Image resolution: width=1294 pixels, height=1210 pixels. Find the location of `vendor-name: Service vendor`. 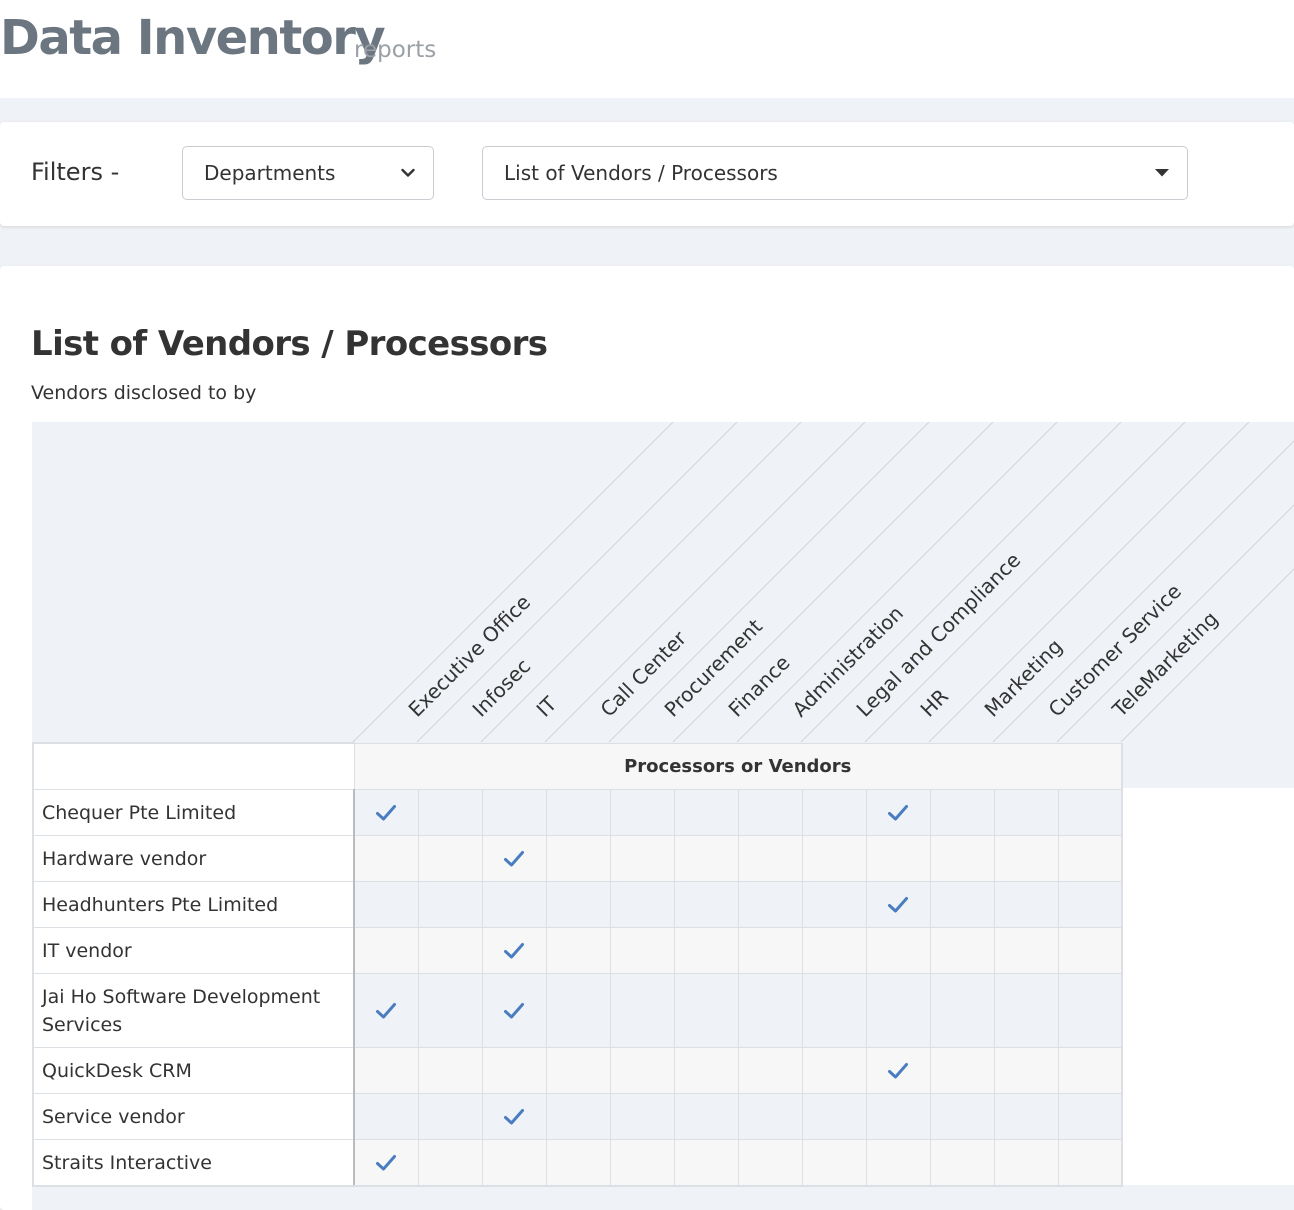

vendor-name: Service vendor is located at coordinates (193, 1116).